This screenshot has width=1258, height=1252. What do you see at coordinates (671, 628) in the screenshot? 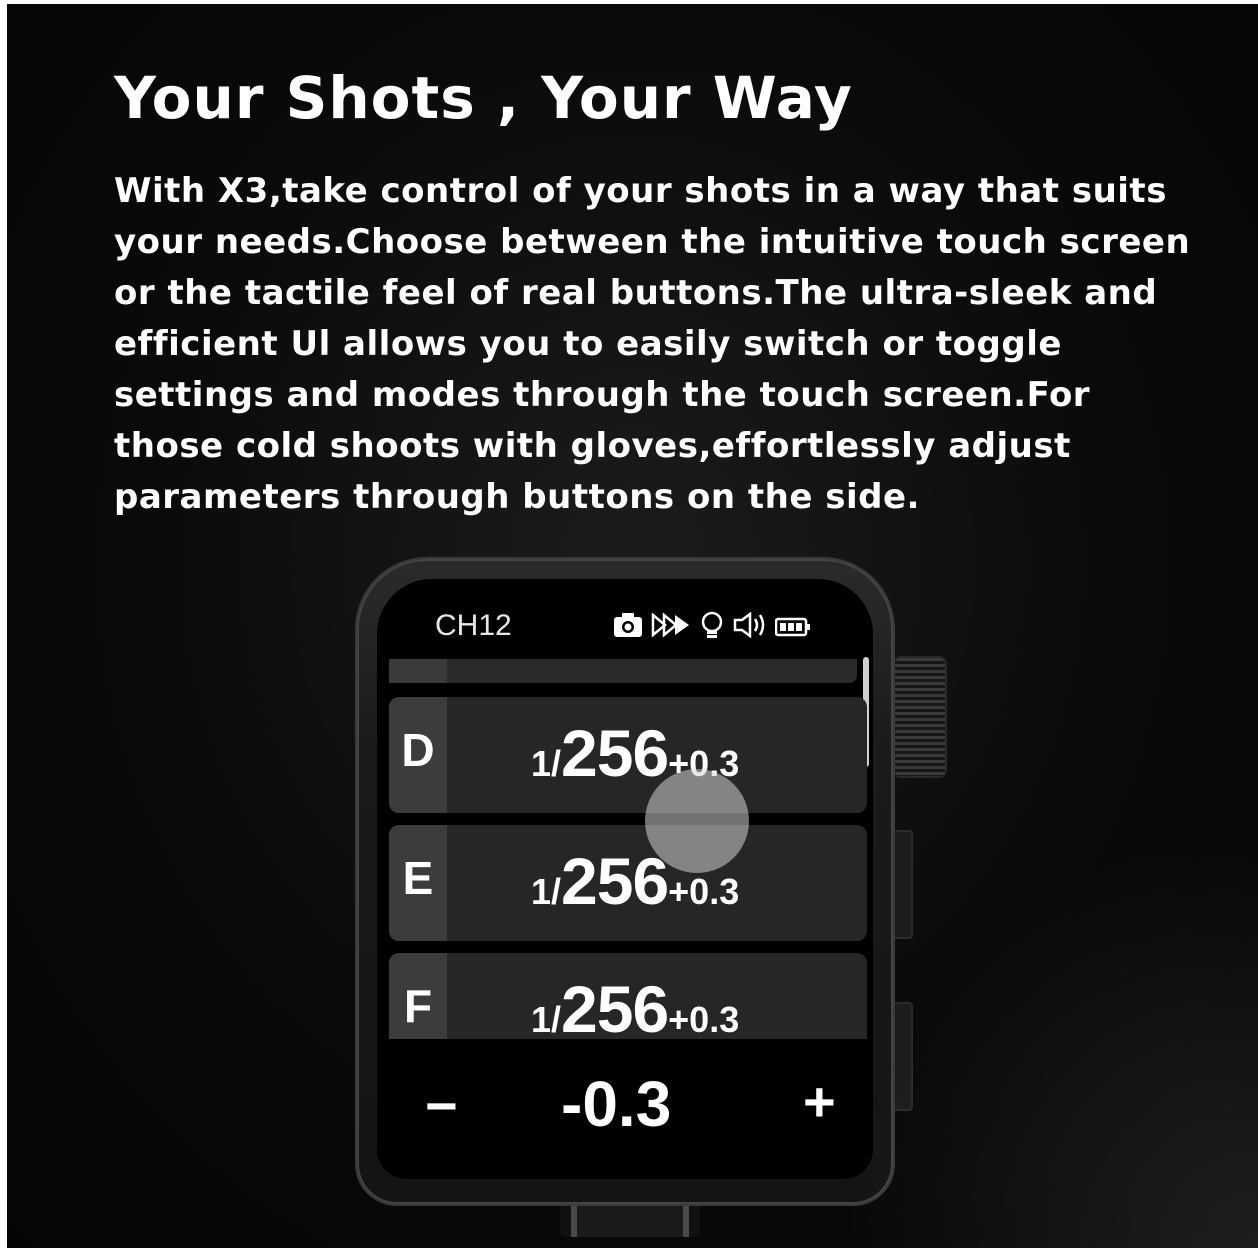
I see `high-speed-sync-icon` at bounding box center [671, 628].